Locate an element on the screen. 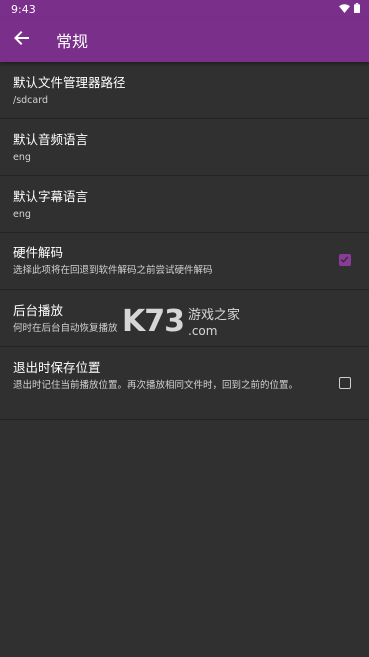 This screenshot has width=369, height=657. arrow-left-icon is located at coordinates (22, 40).